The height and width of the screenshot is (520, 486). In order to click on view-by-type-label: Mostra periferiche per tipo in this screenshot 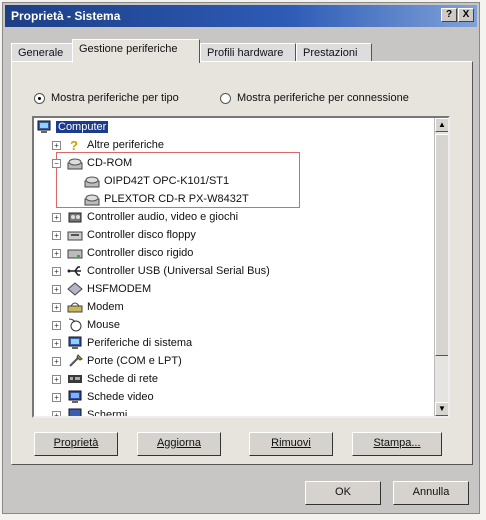, I will do `click(115, 98)`.